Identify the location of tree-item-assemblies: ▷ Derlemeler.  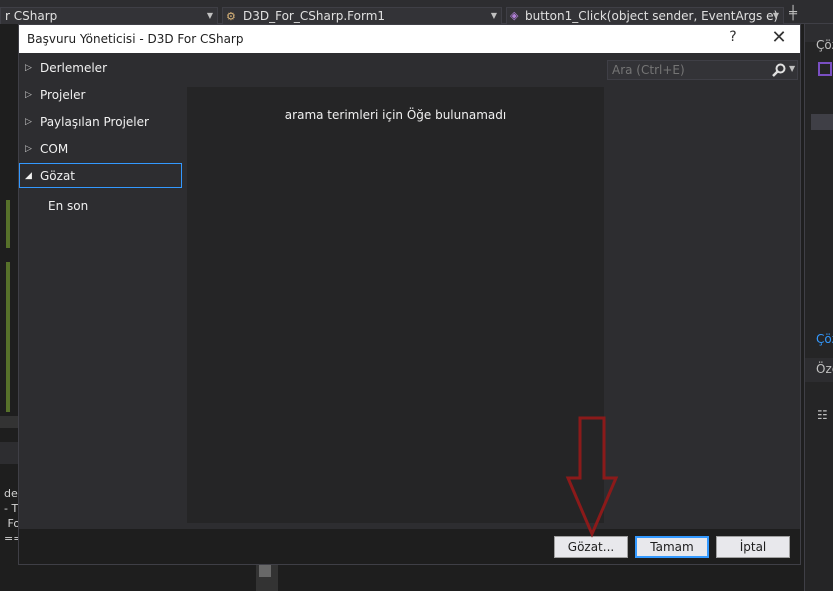
(100, 68).